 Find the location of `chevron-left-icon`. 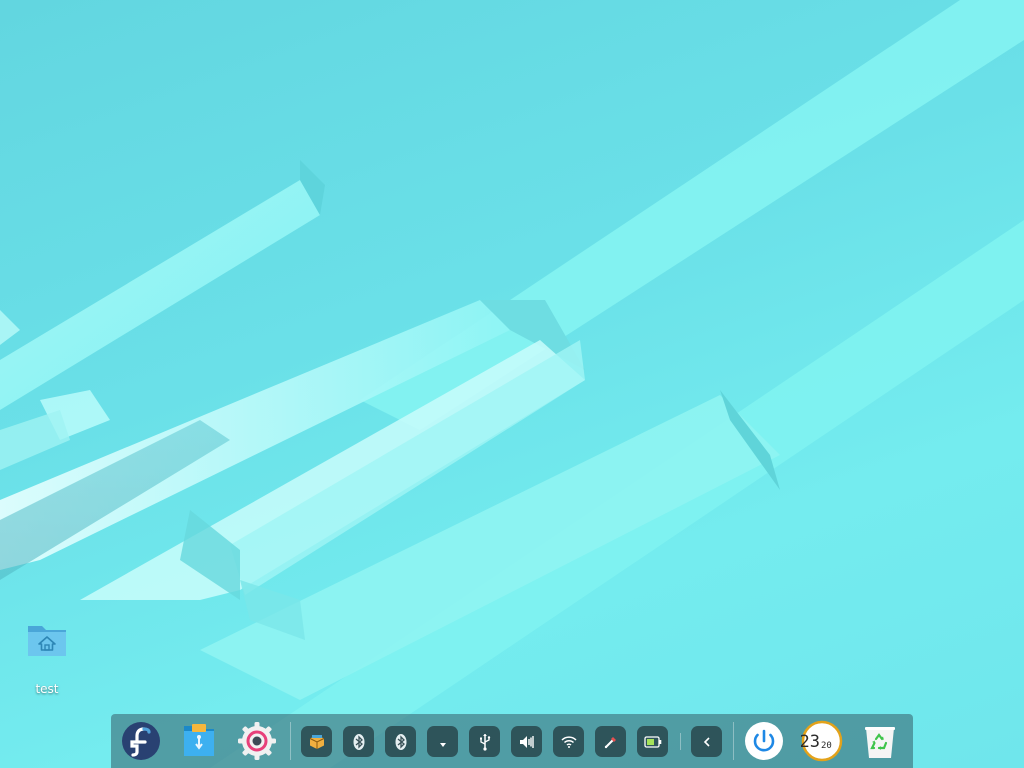

chevron-left-icon is located at coordinates (706, 741).